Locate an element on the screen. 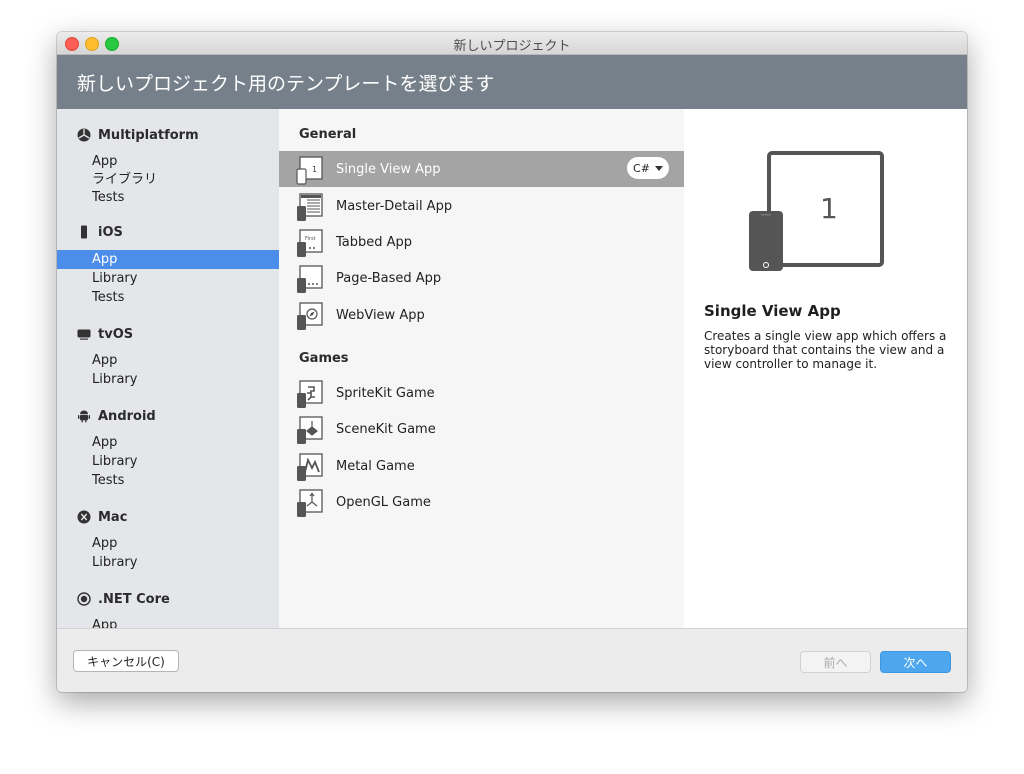 This screenshot has height=774, width=1024. multiplatform-icon is located at coordinates (84, 135).